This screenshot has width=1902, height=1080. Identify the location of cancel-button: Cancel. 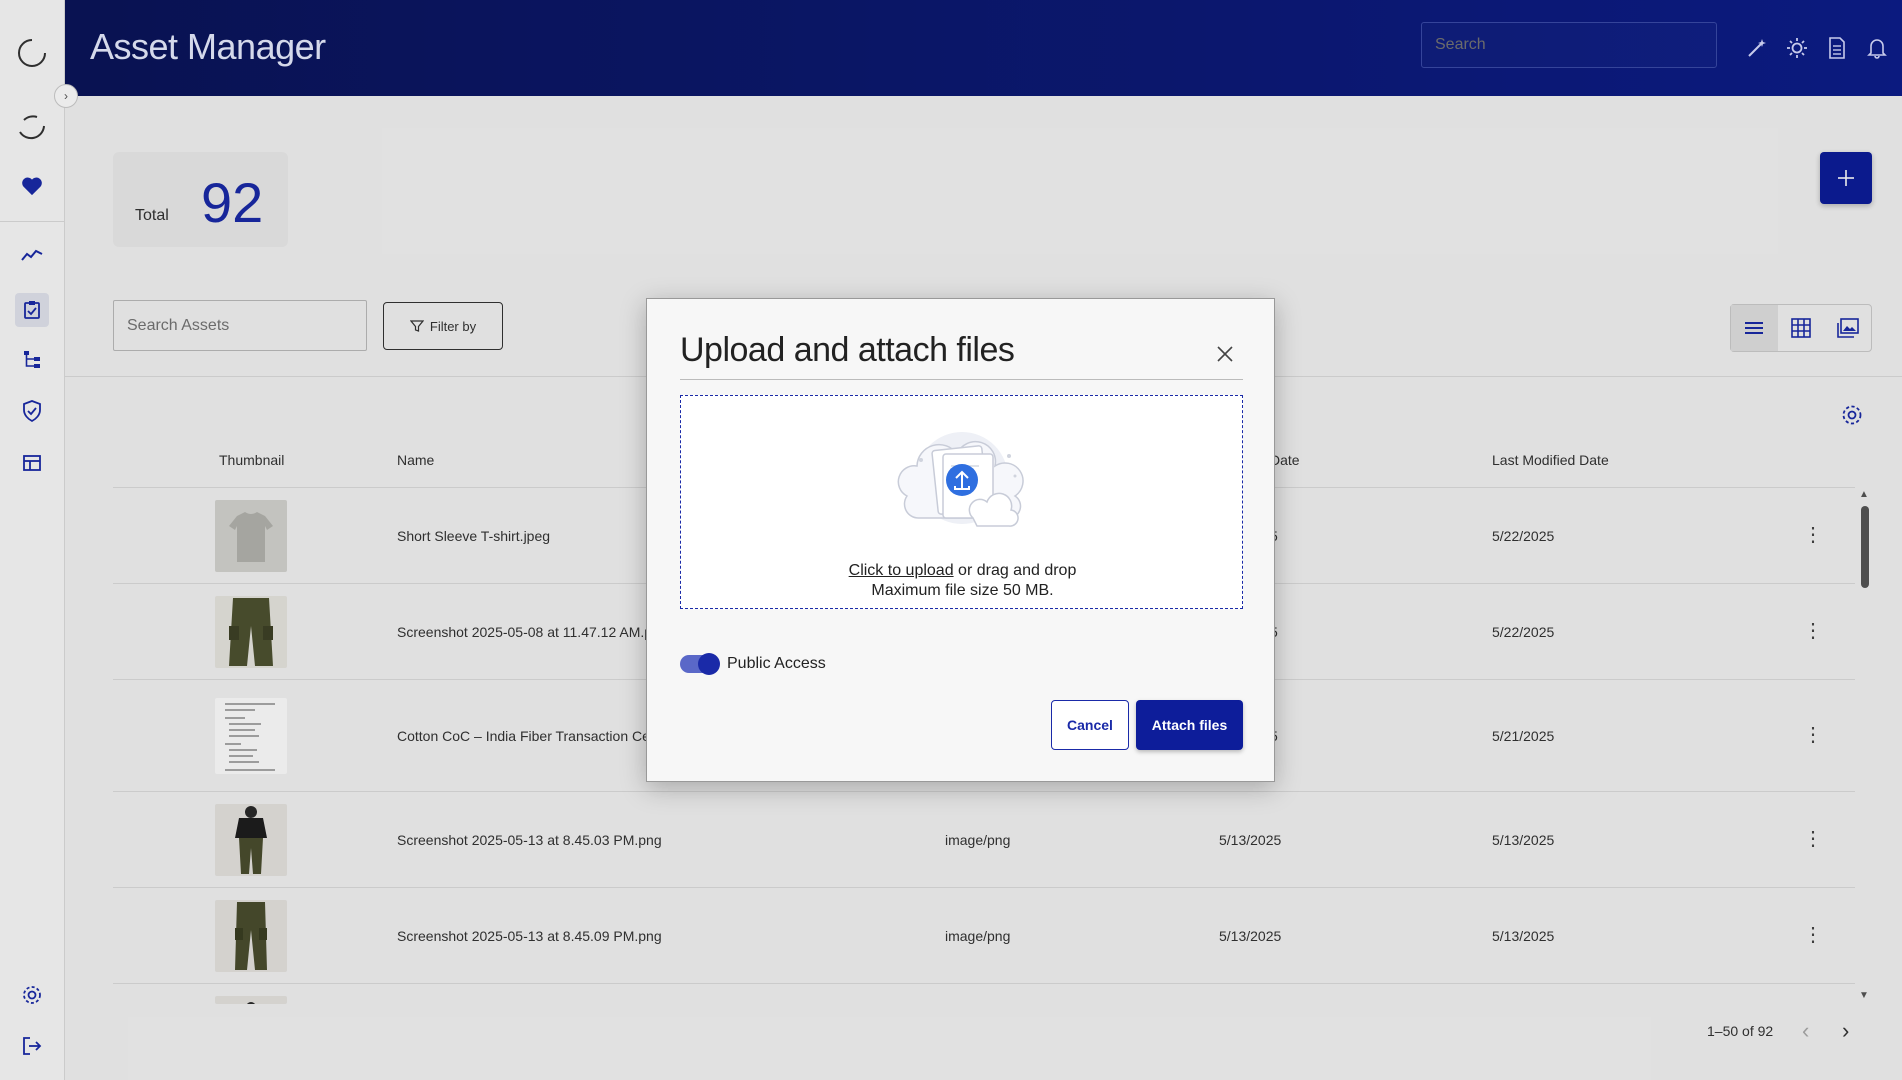
(1090, 725).